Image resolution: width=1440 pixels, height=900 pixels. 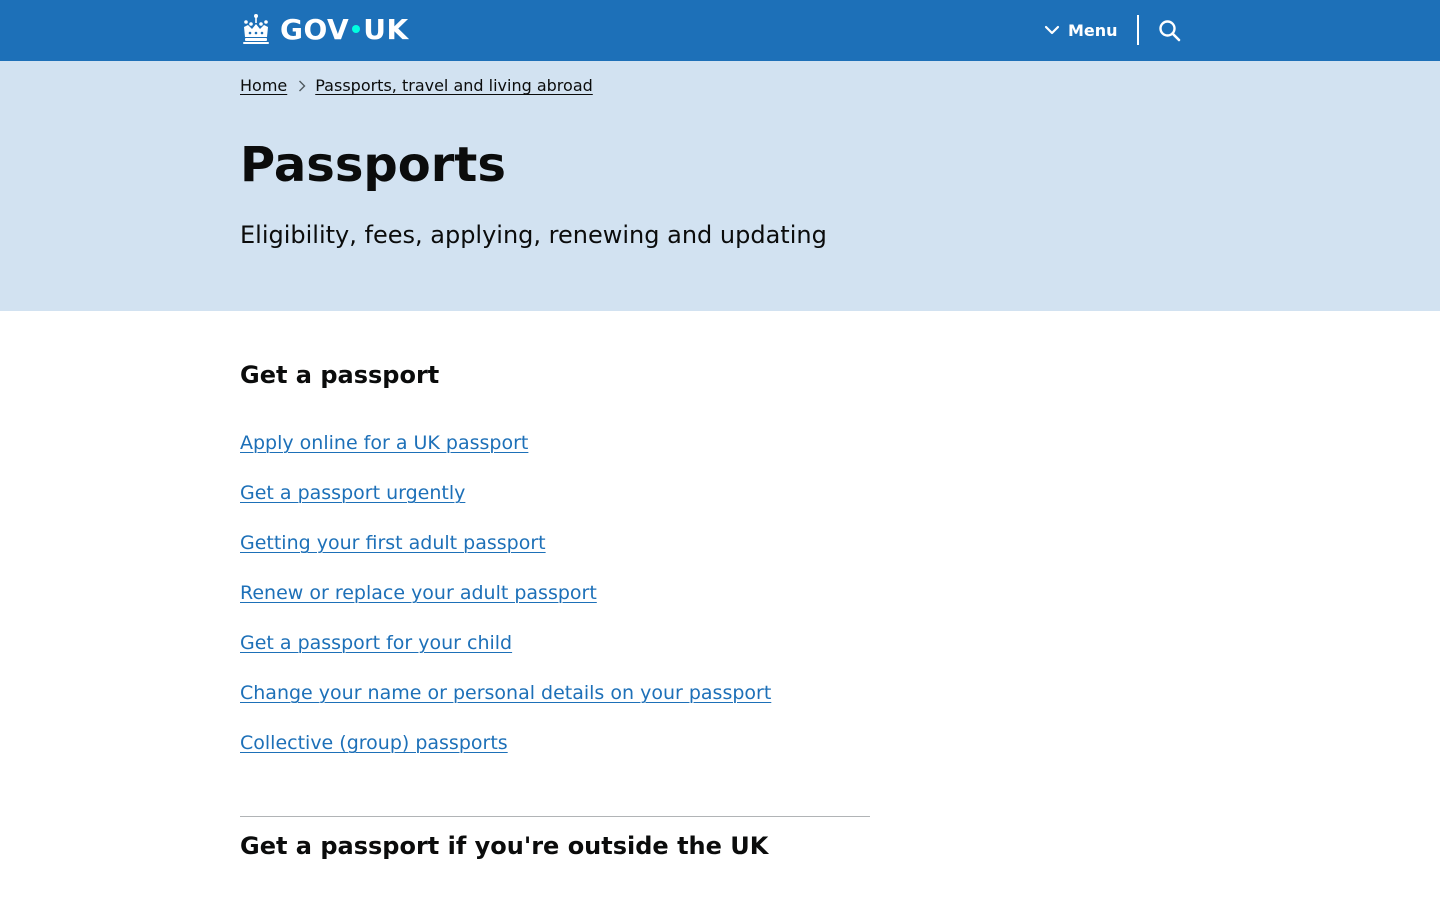 I want to click on list-item: Renew or replace your adult passport, so click(x=505, y=604).